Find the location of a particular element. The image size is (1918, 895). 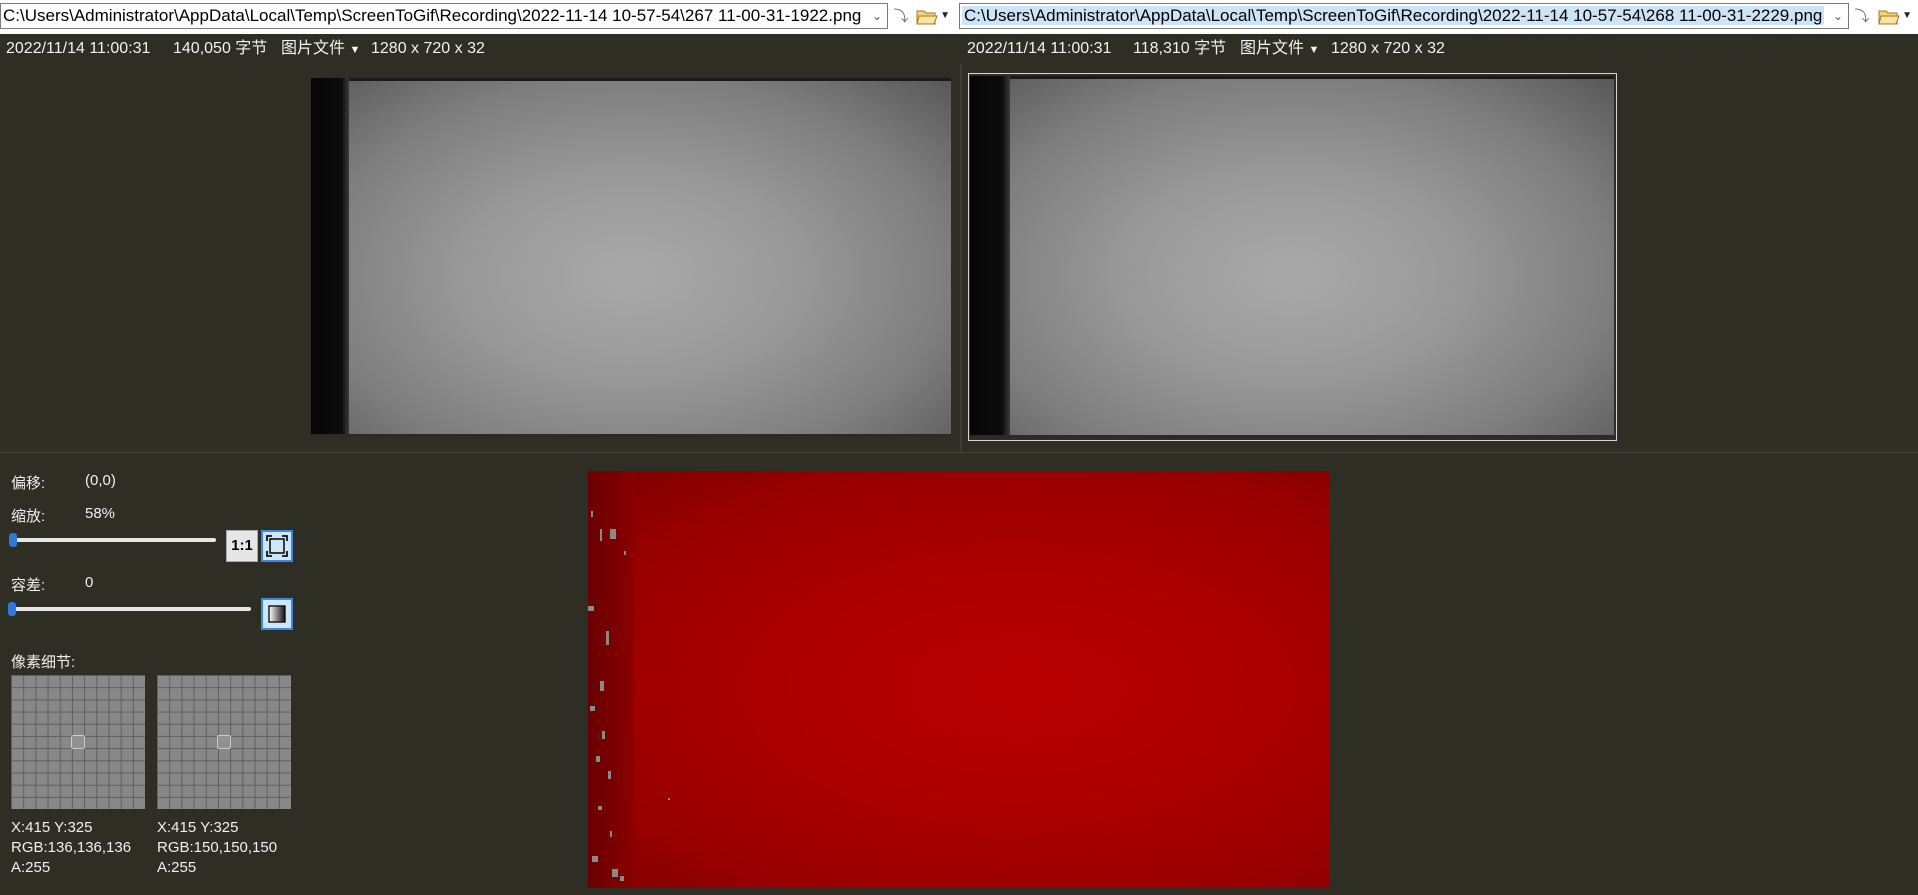

right-folder-button: ▼ is located at coordinates (1895, 17).